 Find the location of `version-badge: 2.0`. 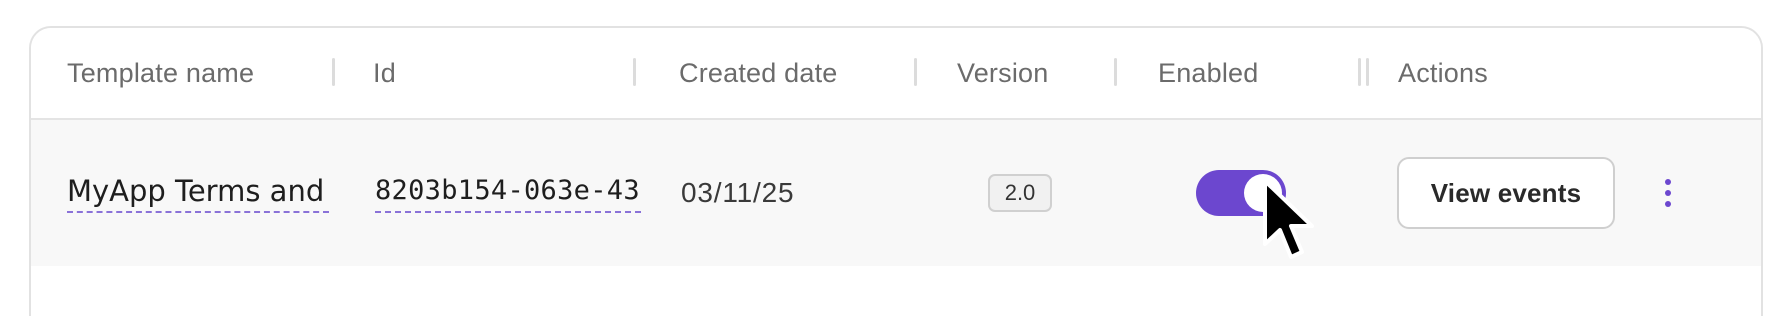

version-badge: 2.0 is located at coordinates (1020, 193).